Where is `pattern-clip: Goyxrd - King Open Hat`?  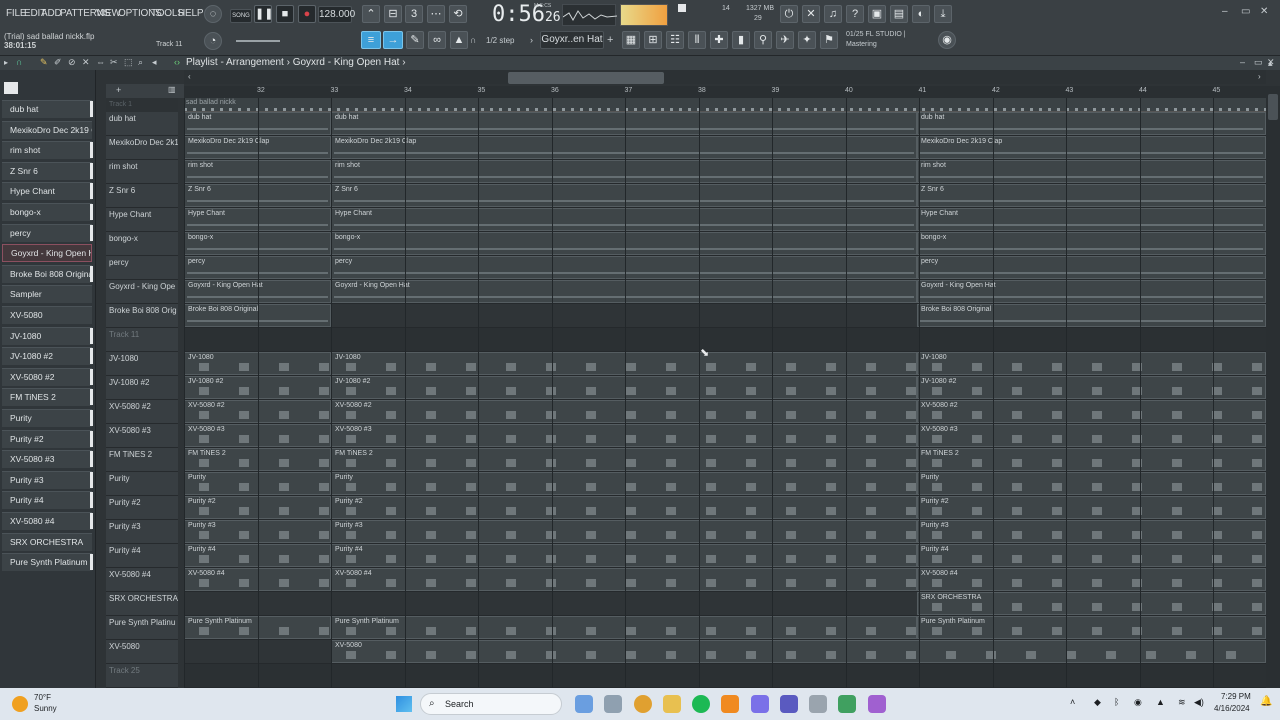 pattern-clip: Goyxrd - King Open Hat is located at coordinates (624, 291).